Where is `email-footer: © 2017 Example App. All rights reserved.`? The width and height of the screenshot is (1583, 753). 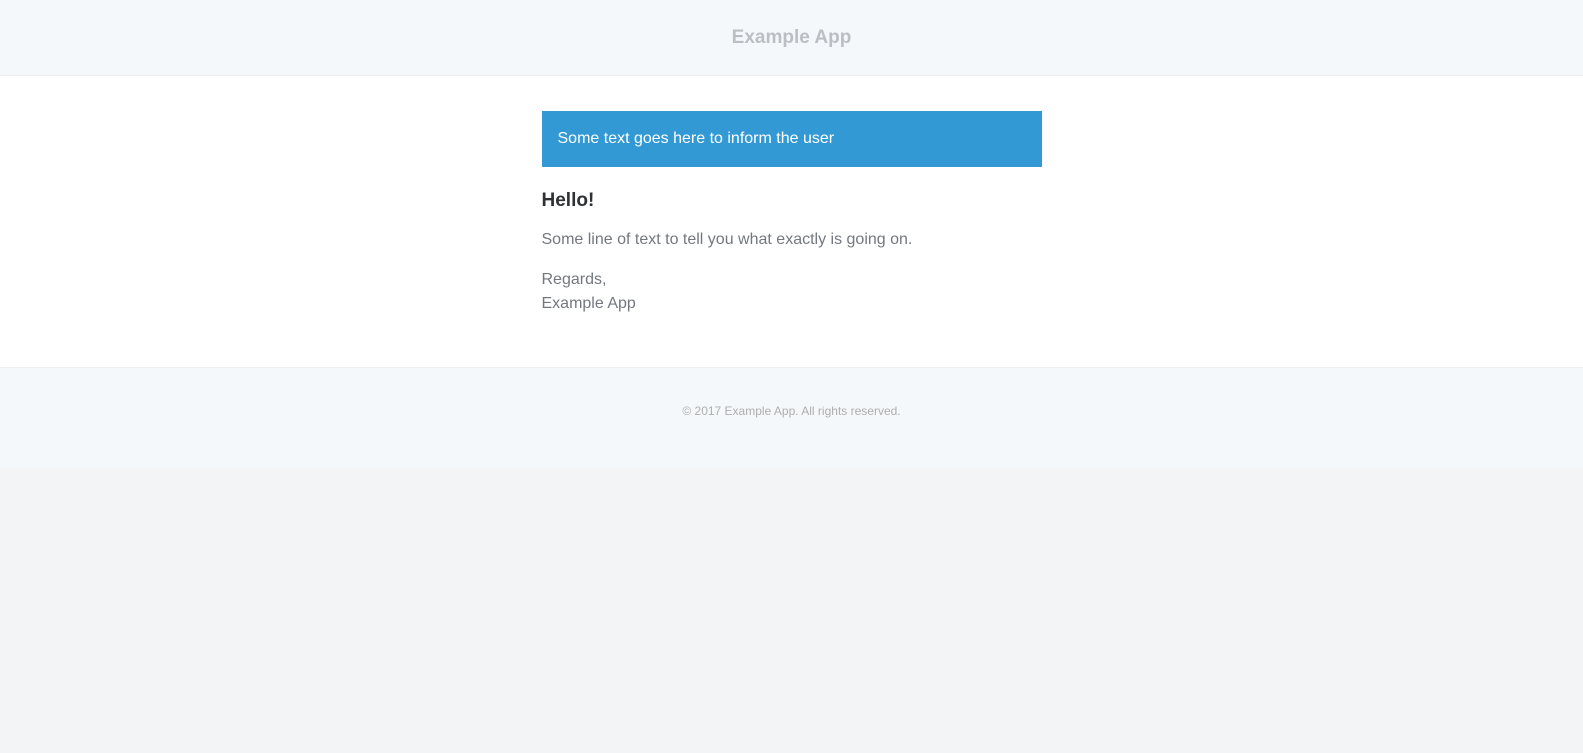
email-footer: © 2017 Example App. All rights reserved. is located at coordinates (791, 418).